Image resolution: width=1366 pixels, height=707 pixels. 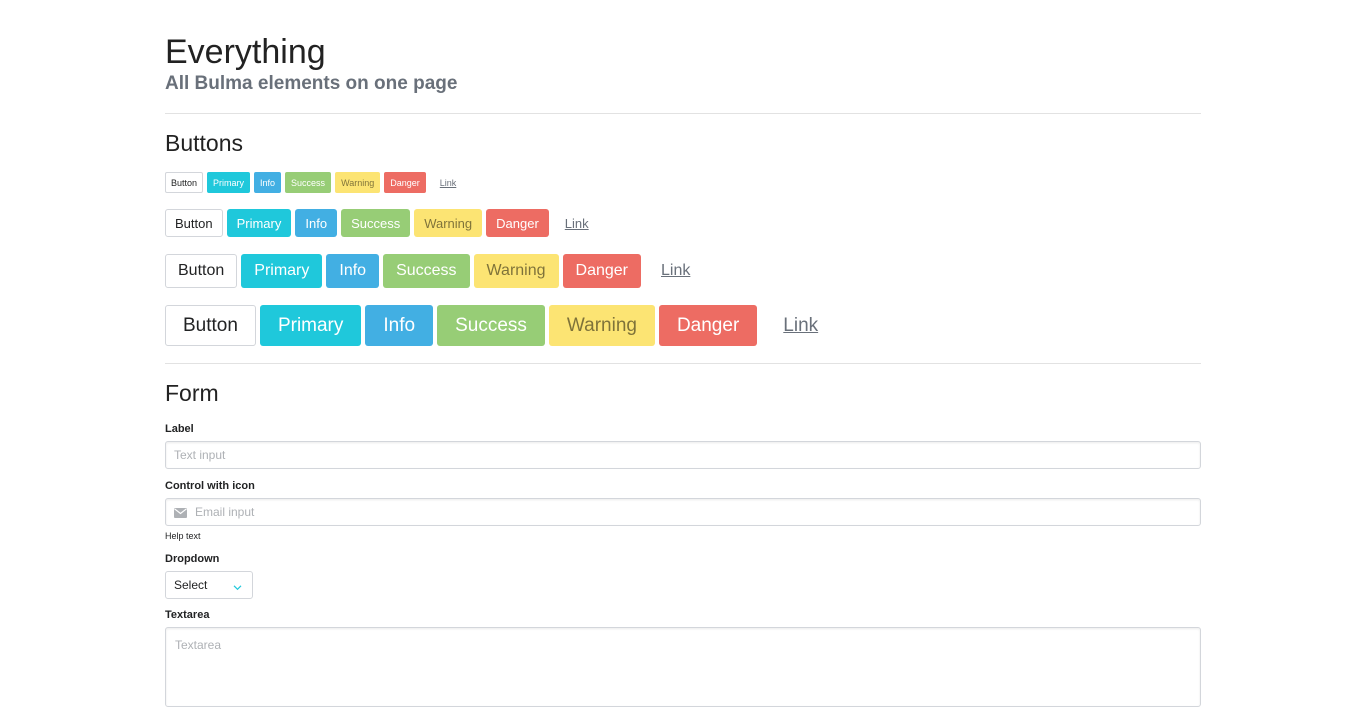 What do you see at coordinates (180, 512) in the screenshot?
I see `envelope-icon` at bounding box center [180, 512].